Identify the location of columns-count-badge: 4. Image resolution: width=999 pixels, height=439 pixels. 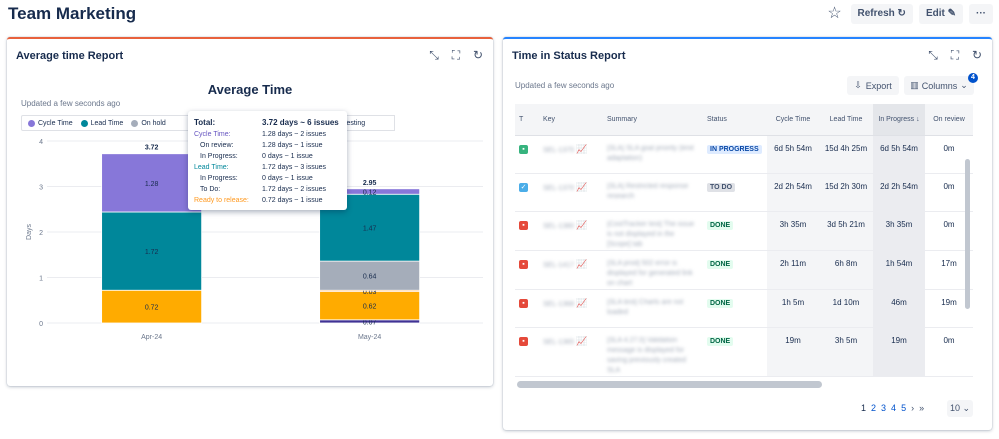
(973, 78).